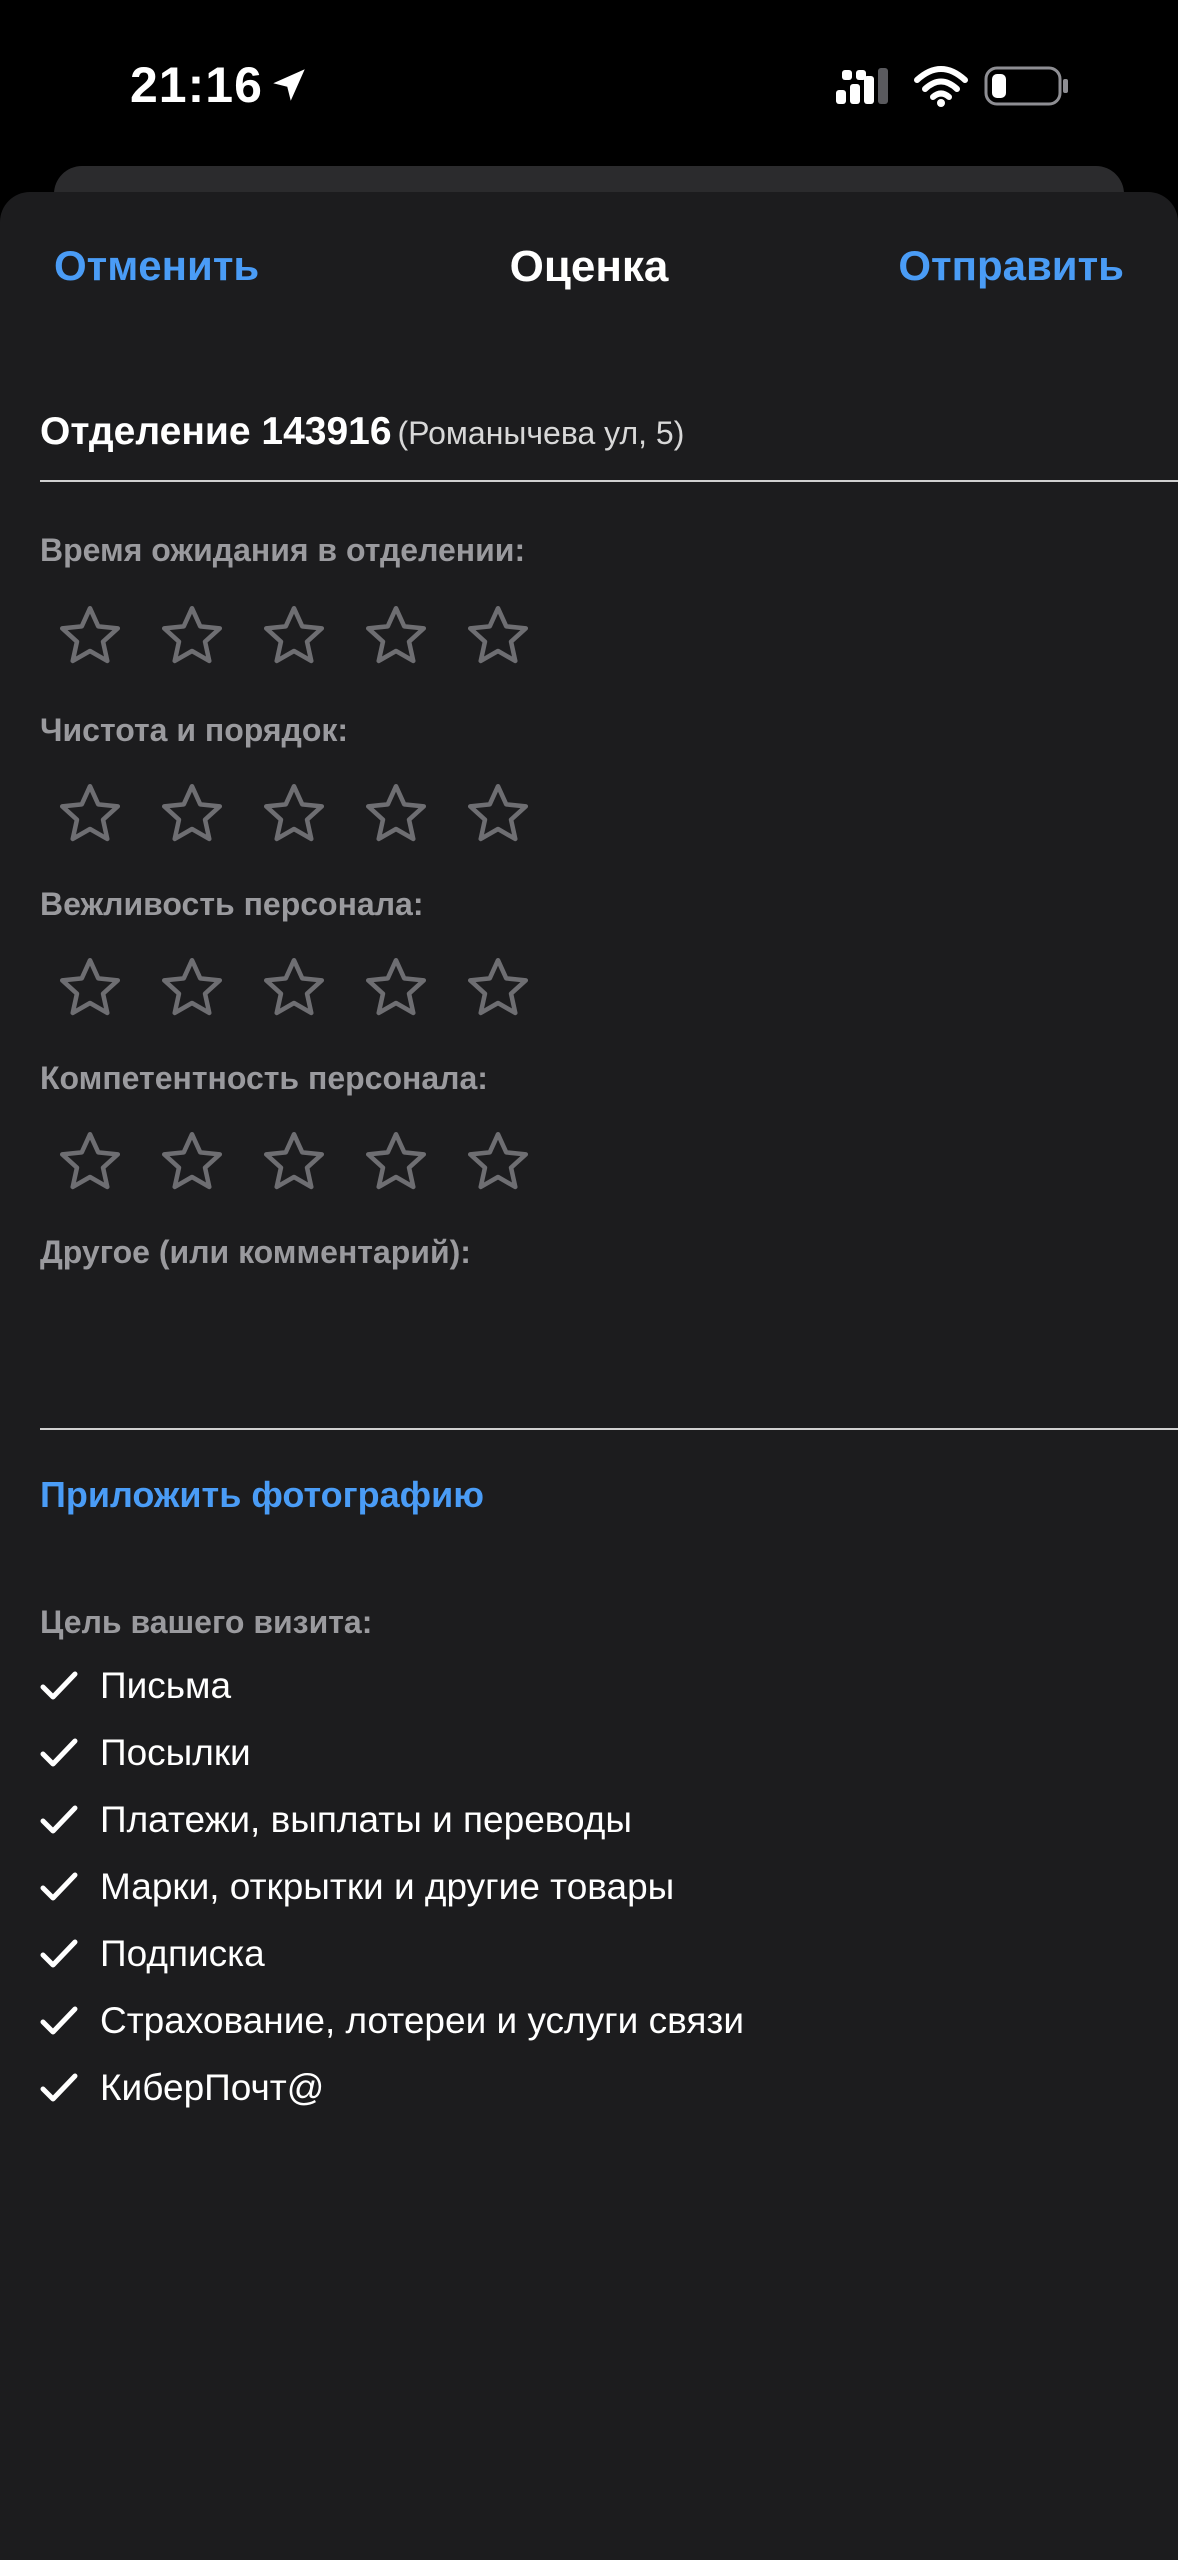  What do you see at coordinates (232, 904) in the screenshot?
I see `rating-label-politeness: Вежливость персонала:` at bounding box center [232, 904].